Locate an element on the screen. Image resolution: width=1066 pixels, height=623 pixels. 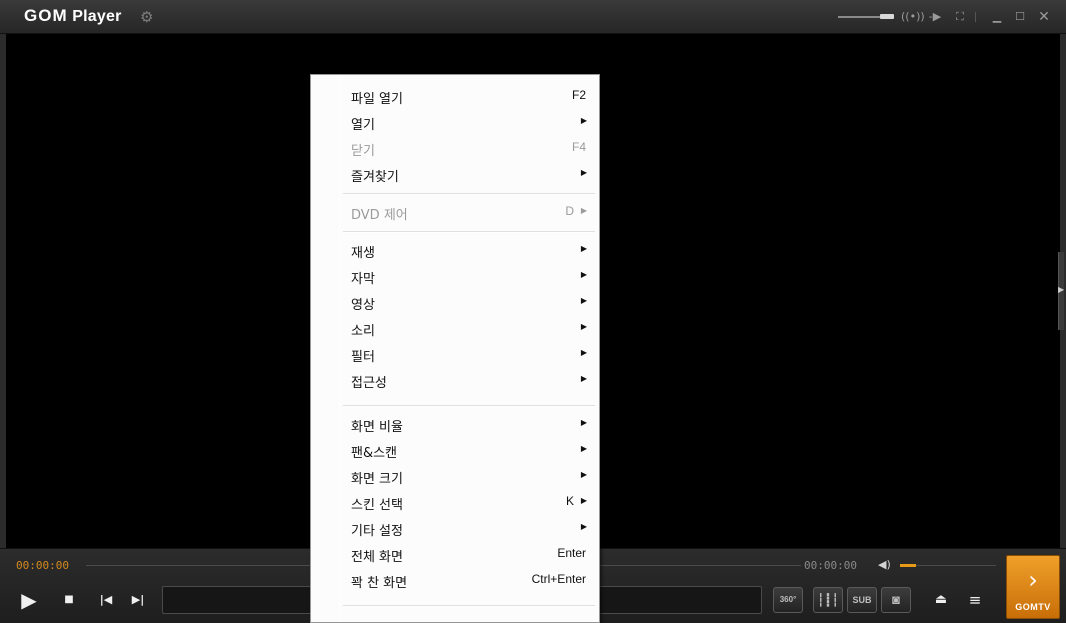
menu-item: 열기 ▶ is located at coordinates (456, 122).